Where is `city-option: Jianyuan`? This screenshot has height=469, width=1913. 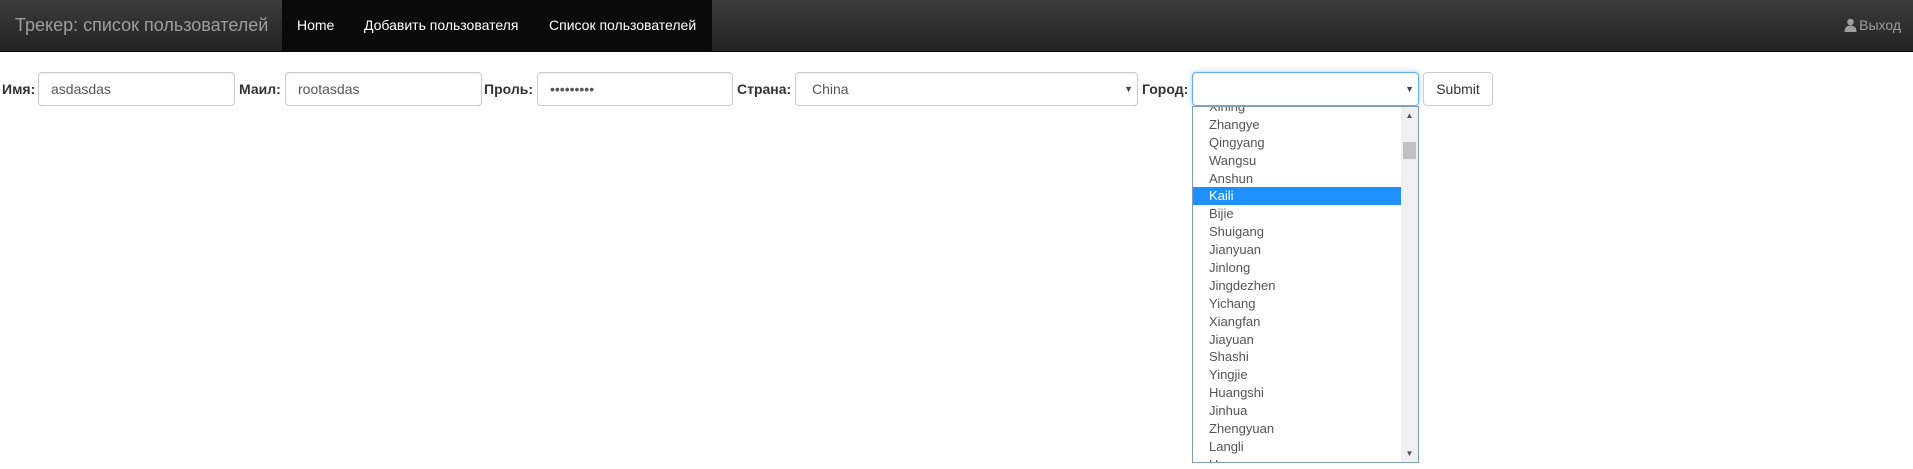 city-option: Jianyuan is located at coordinates (1297, 250).